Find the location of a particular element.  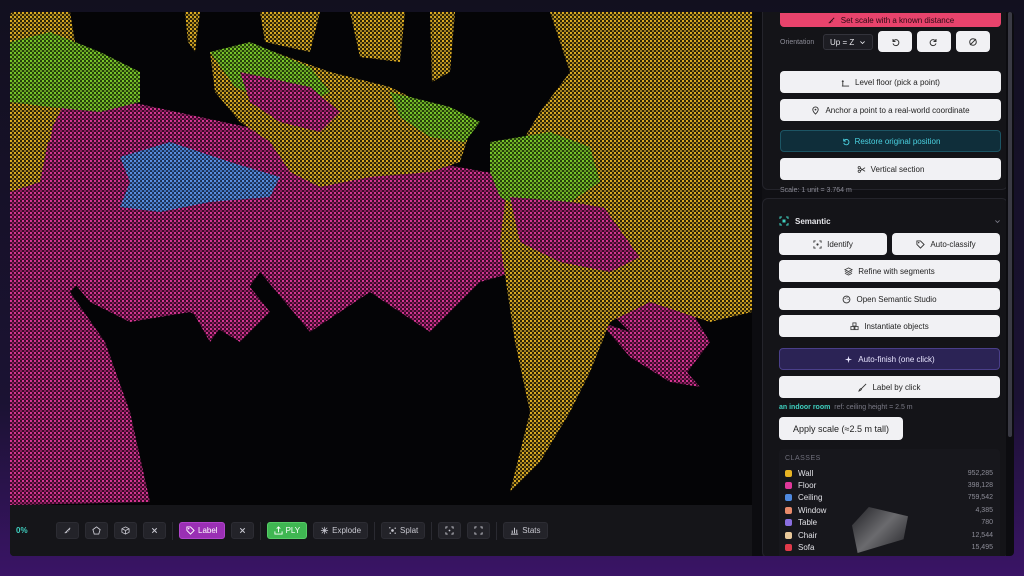

fullscreen-button is located at coordinates (479, 530).